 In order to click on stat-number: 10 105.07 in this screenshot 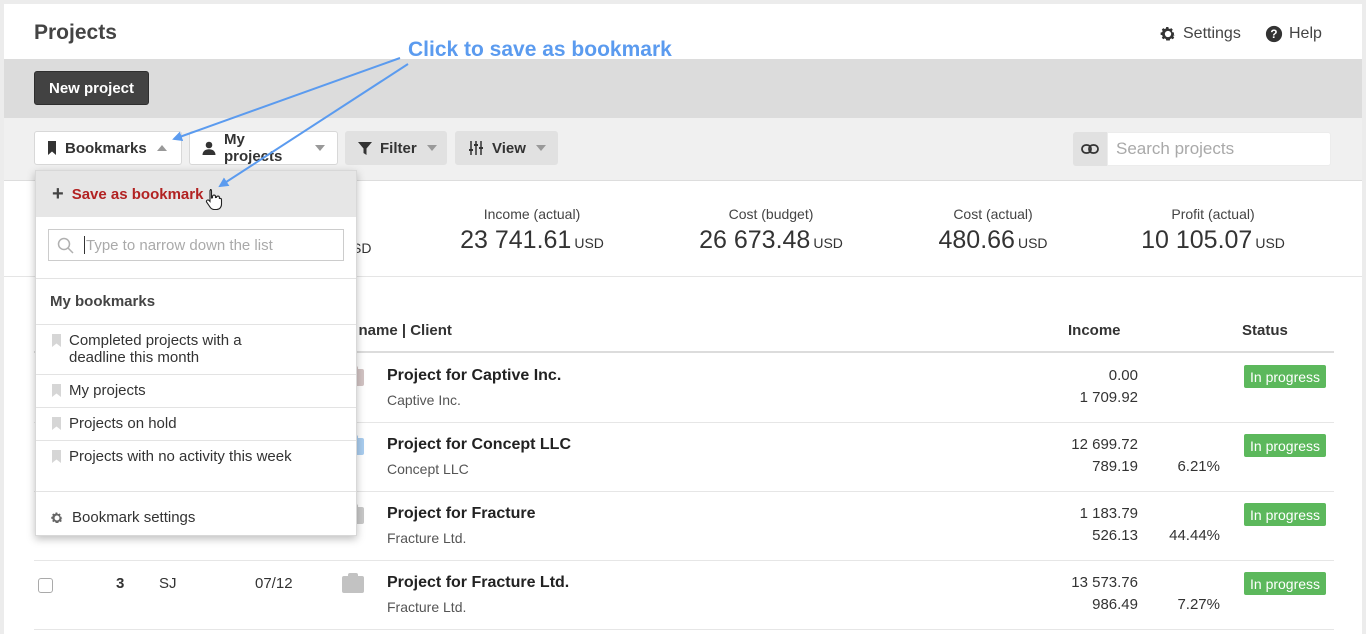, I will do `click(1197, 240)`.